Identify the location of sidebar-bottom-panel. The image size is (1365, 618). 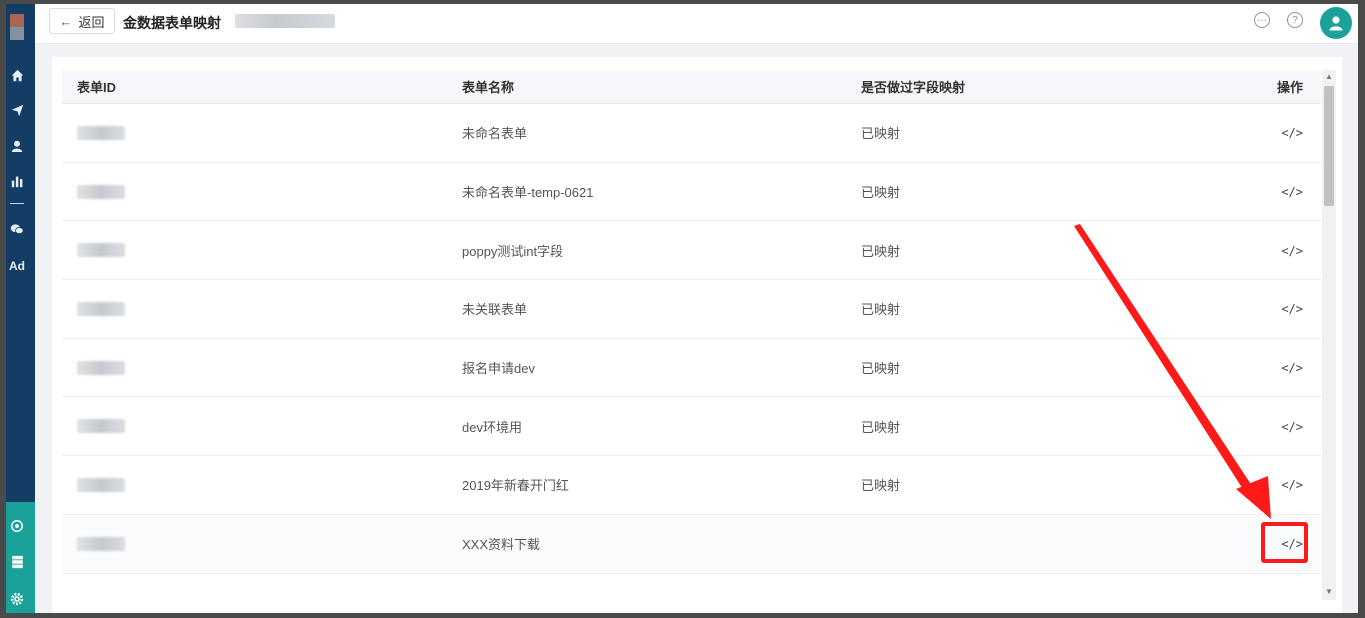
(20, 557).